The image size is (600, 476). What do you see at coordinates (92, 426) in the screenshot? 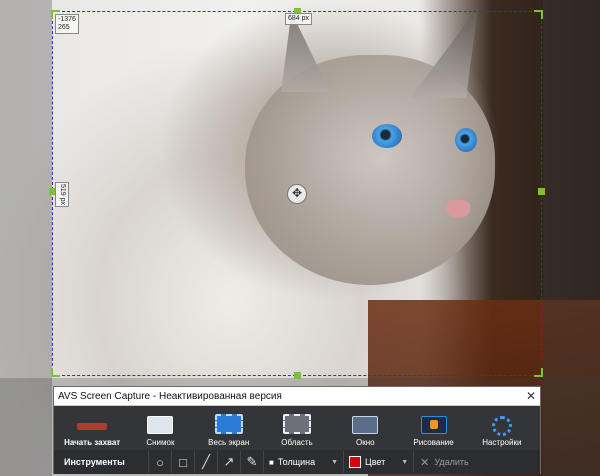
I see `record-icon` at bounding box center [92, 426].